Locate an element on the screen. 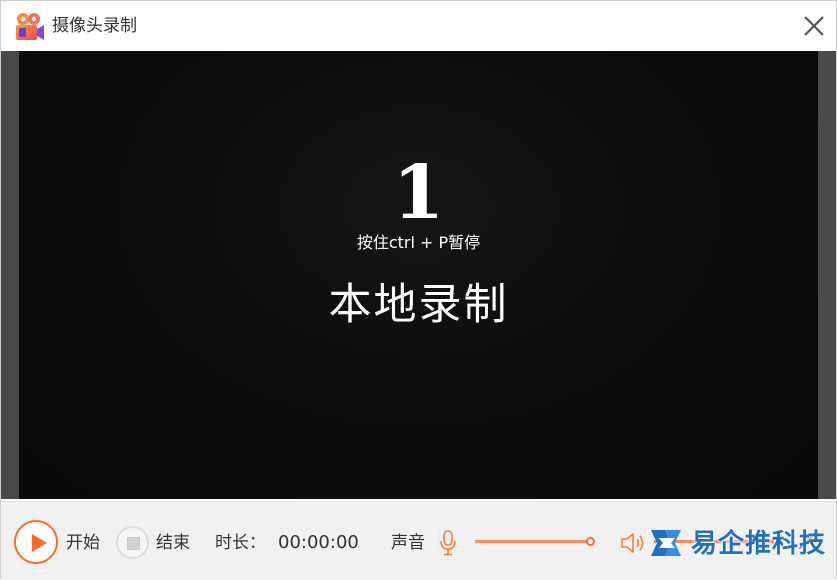 This screenshot has width=837, height=580. watermark-logo-icon is located at coordinates (666, 543).